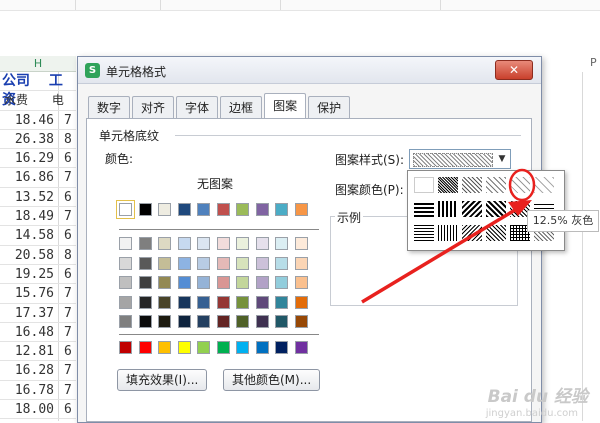 The height and width of the screenshot is (423, 600). What do you see at coordinates (537, 397) in the screenshot?
I see `baidu-watermark: Bai du 经验` at bounding box center [537, 397].